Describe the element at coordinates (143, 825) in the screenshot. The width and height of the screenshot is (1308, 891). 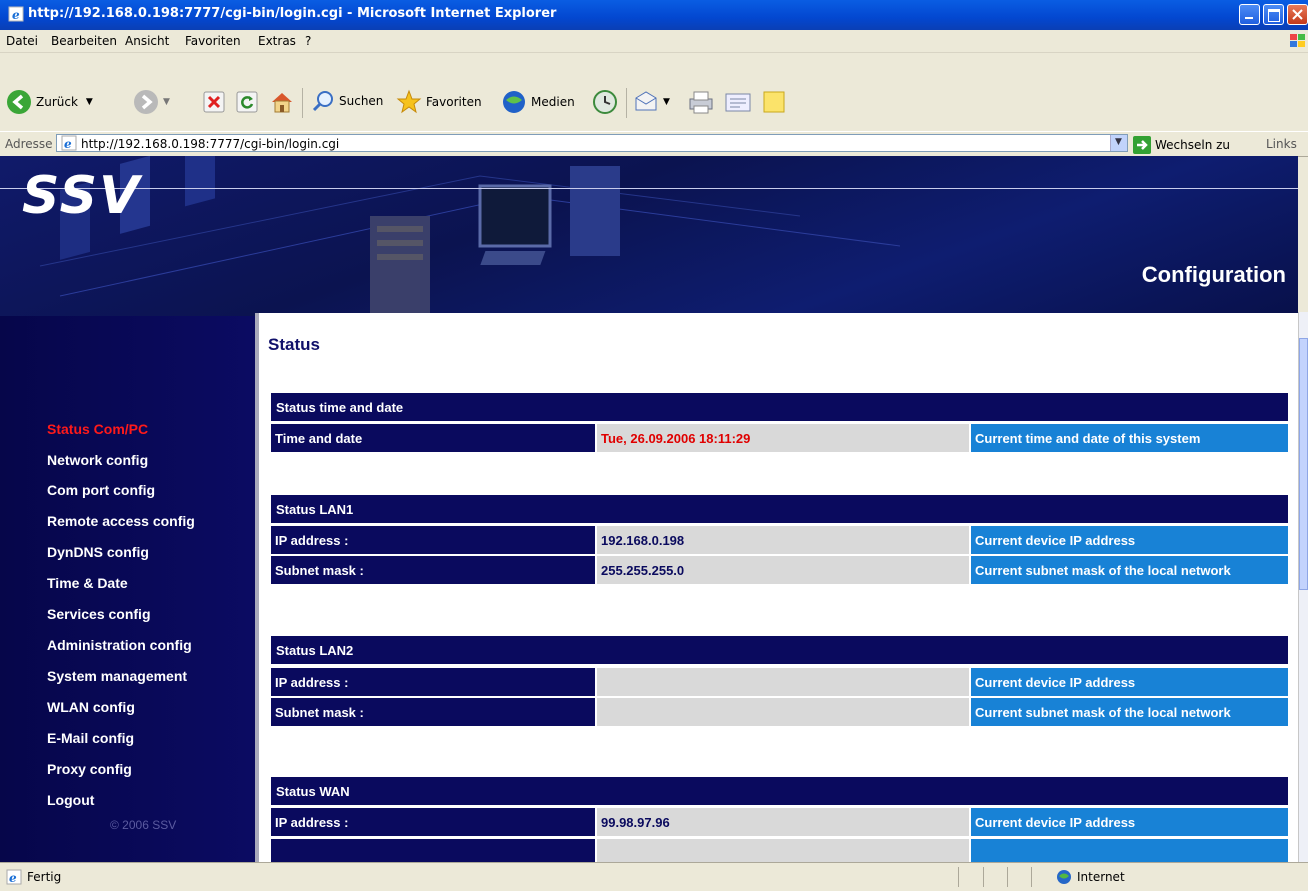
I see `copyright-text: © 2006 SSV` at that location.